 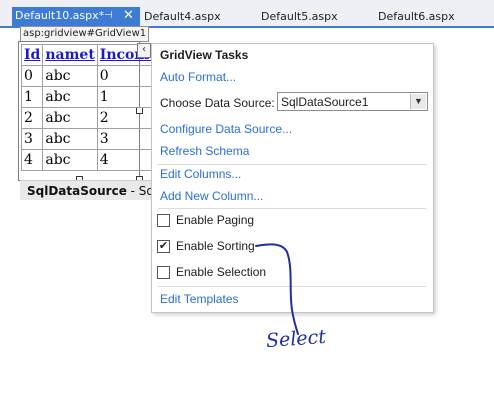 What do you see at coordinates (296, 339) in the screenshot?
I see `handwritten-select-note: Select` at bounding box center [296, 339].